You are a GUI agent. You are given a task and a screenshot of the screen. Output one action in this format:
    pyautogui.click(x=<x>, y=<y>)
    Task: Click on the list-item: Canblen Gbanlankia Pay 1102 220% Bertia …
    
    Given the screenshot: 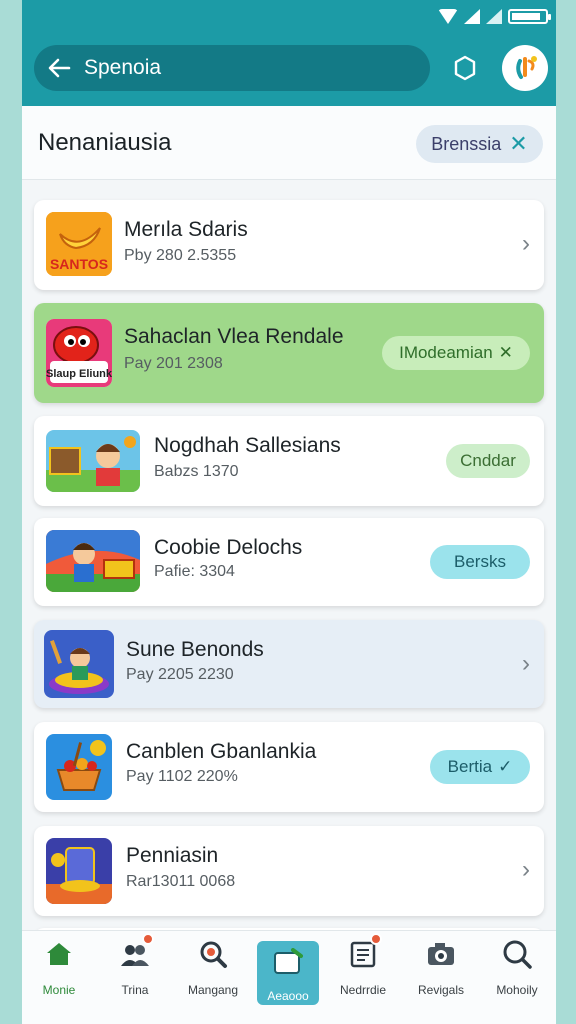 What is the action you would take?
    pyautogui.click(x=289, y=767)
    